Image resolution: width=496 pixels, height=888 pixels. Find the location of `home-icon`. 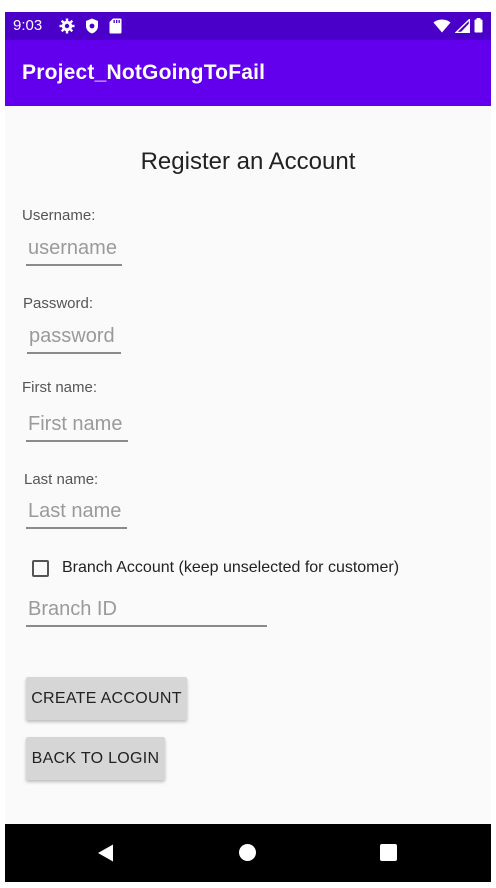

home-icon is located at coordinates (247, 852).